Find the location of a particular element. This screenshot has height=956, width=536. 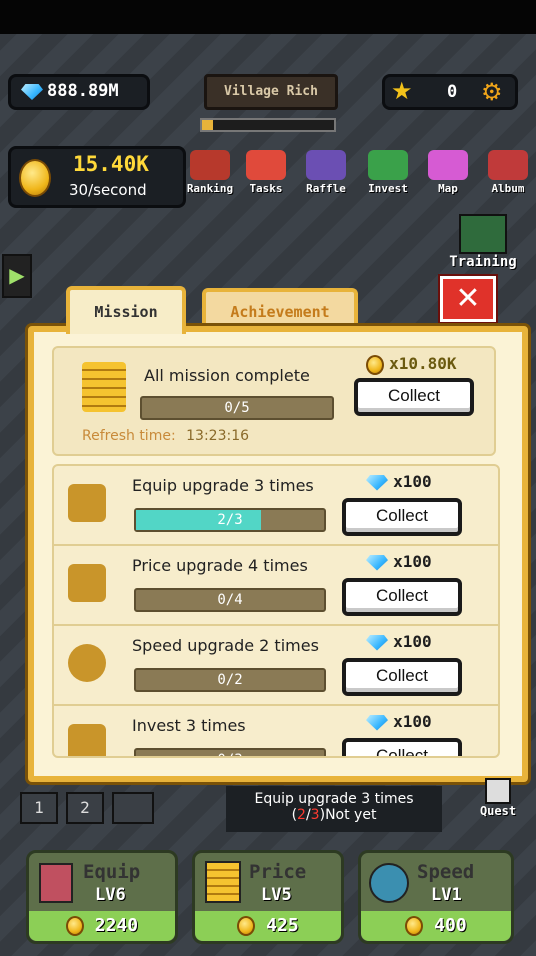

quest-tracker: Equip upgrade 3 times (2/3)Not yet is located at coordinates (334, 809).